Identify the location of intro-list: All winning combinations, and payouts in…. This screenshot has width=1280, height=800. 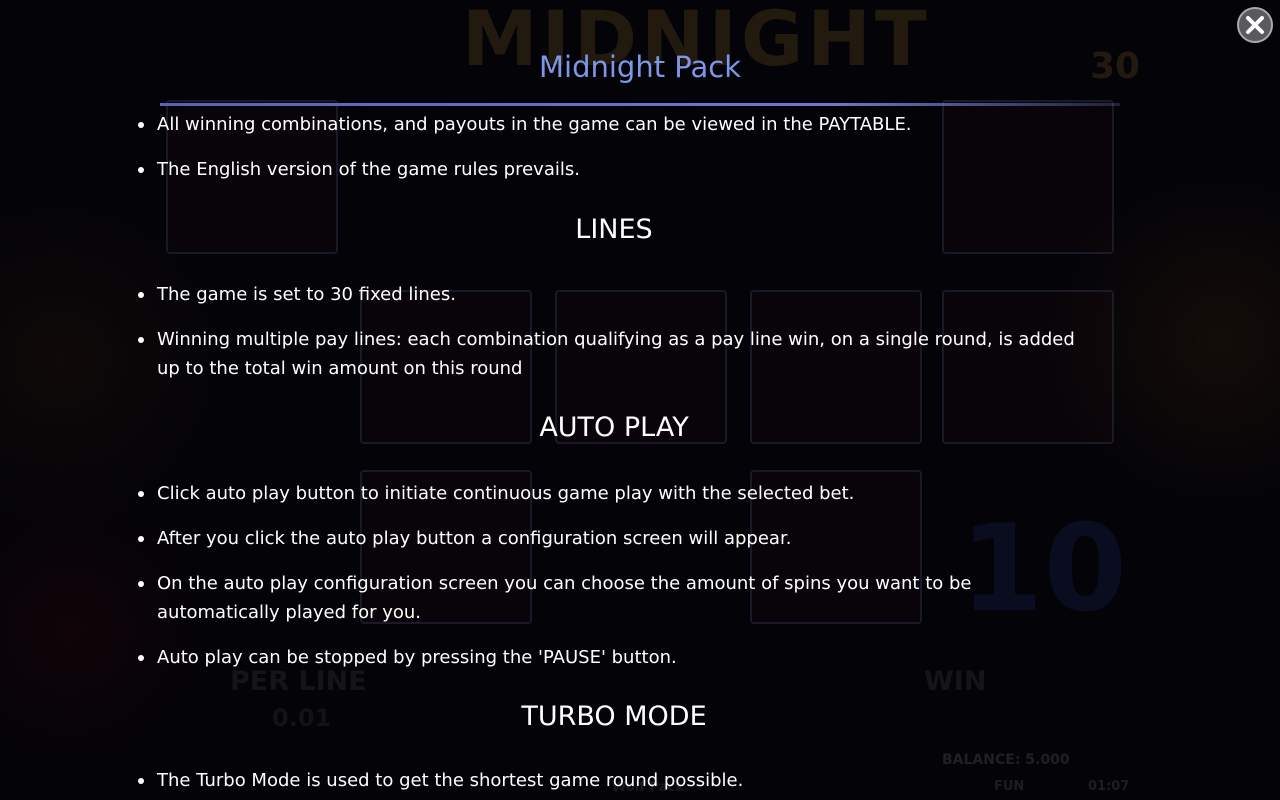
(640, 147).